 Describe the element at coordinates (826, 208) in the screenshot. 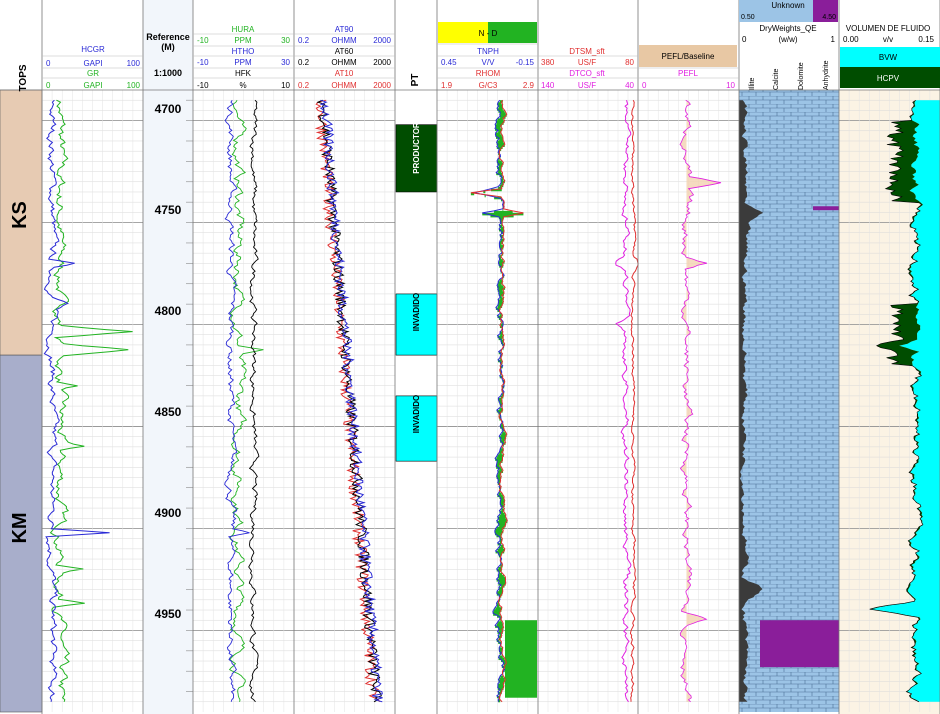

I see `anhydrite-thin` at that location.